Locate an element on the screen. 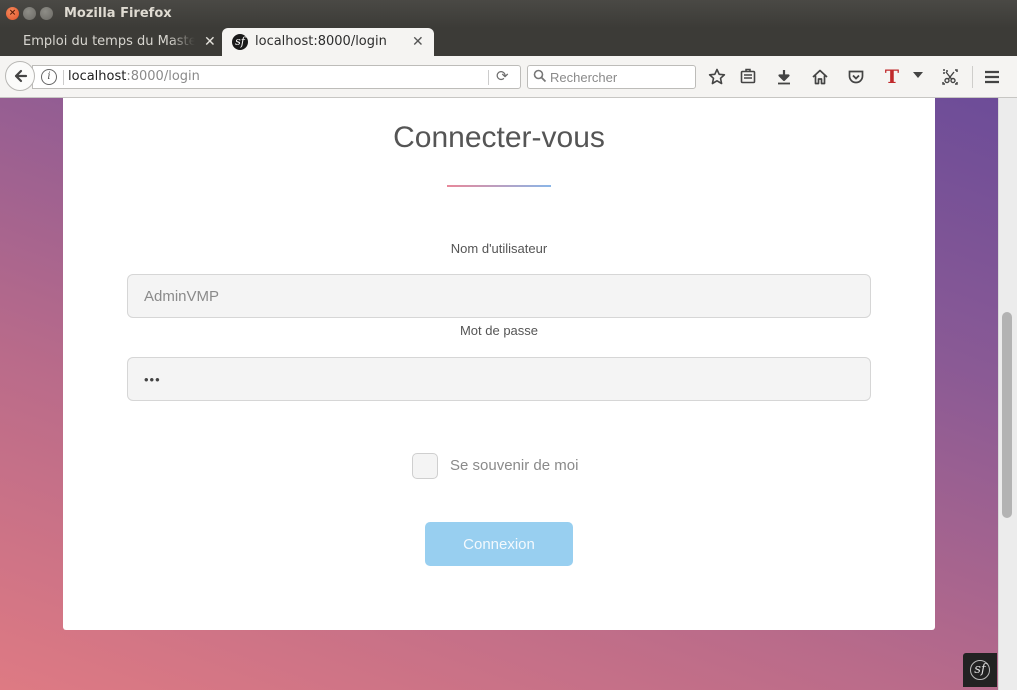 The height and width of the screenshot is (690, 1017). symfony-logo-icon: sf is located at coordinates (980, 670).